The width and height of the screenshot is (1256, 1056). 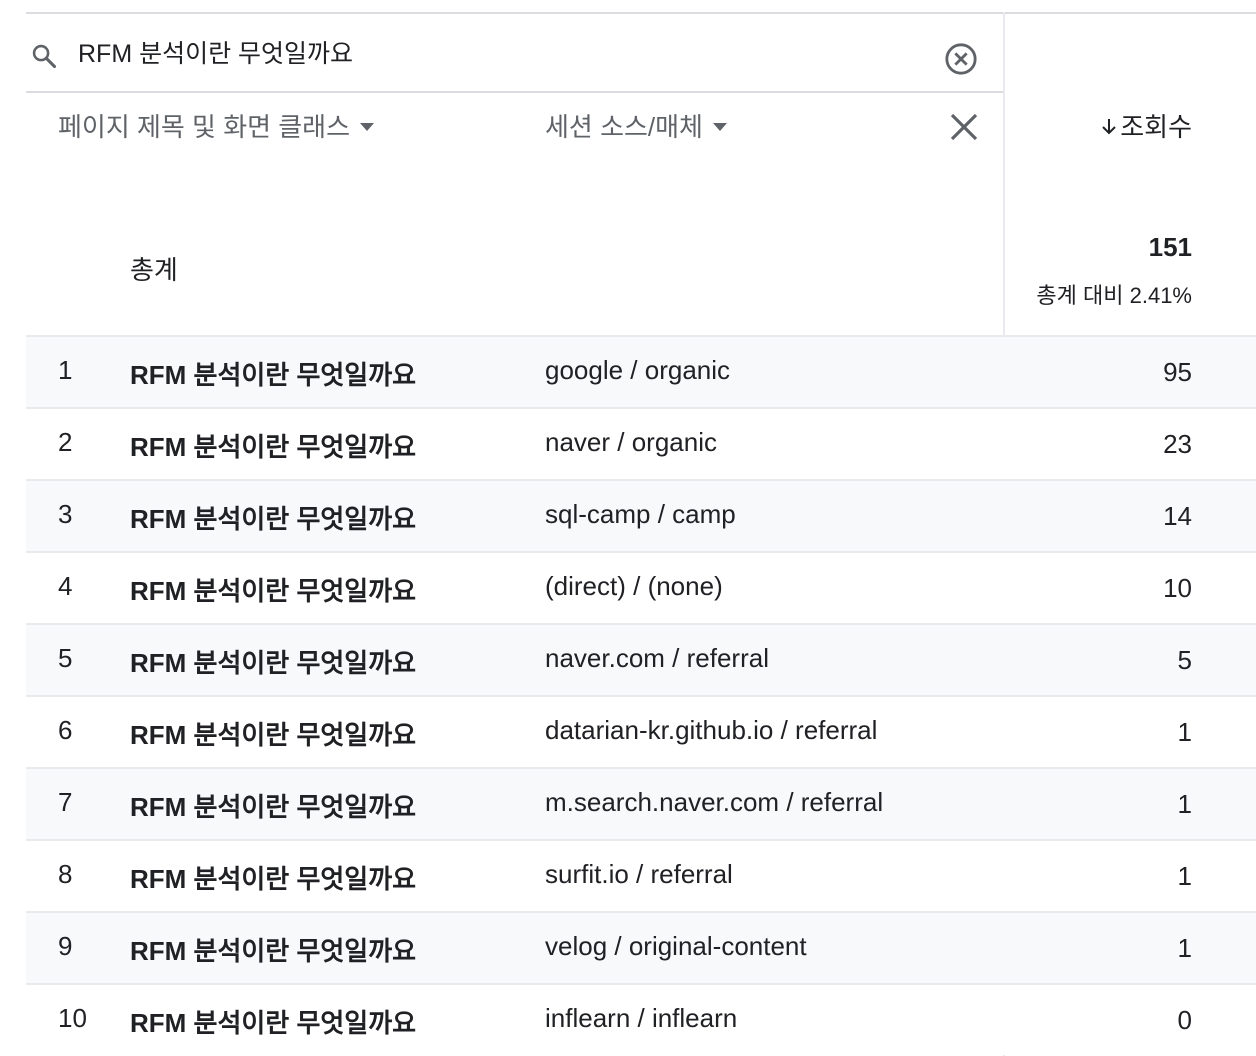 I want to click on row-index: 3, so click(x=65, y=514).